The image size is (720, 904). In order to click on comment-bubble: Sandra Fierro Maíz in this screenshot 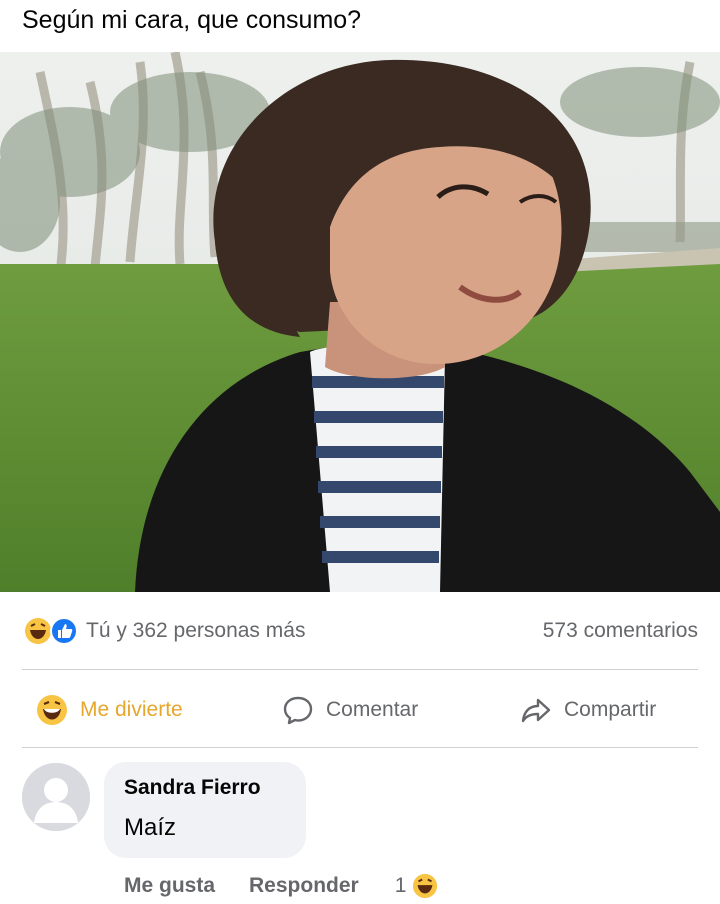, I will do `click(205, 810)`.